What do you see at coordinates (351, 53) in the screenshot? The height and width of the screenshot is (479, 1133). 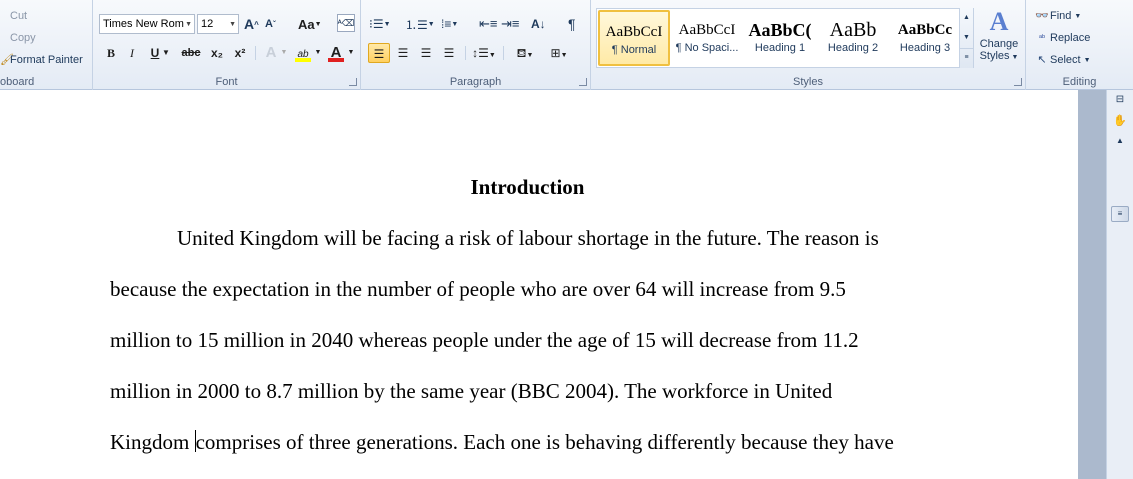 I see `font-color-dropdown-arrow: ▼` at bounding box center [351, 53].